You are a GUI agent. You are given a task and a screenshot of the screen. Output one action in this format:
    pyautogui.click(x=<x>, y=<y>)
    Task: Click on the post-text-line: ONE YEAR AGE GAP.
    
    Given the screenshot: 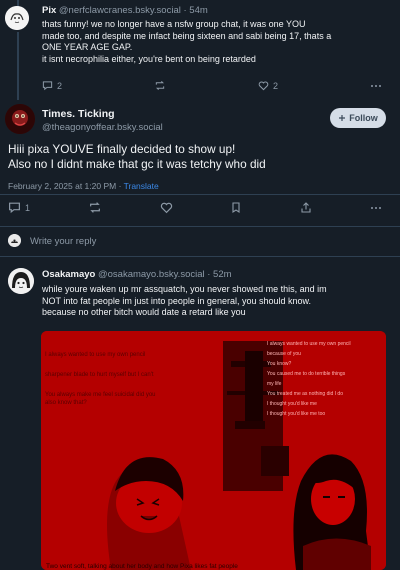 What is the action you would take?
    pyautogui.click(x=87, y=47)
    